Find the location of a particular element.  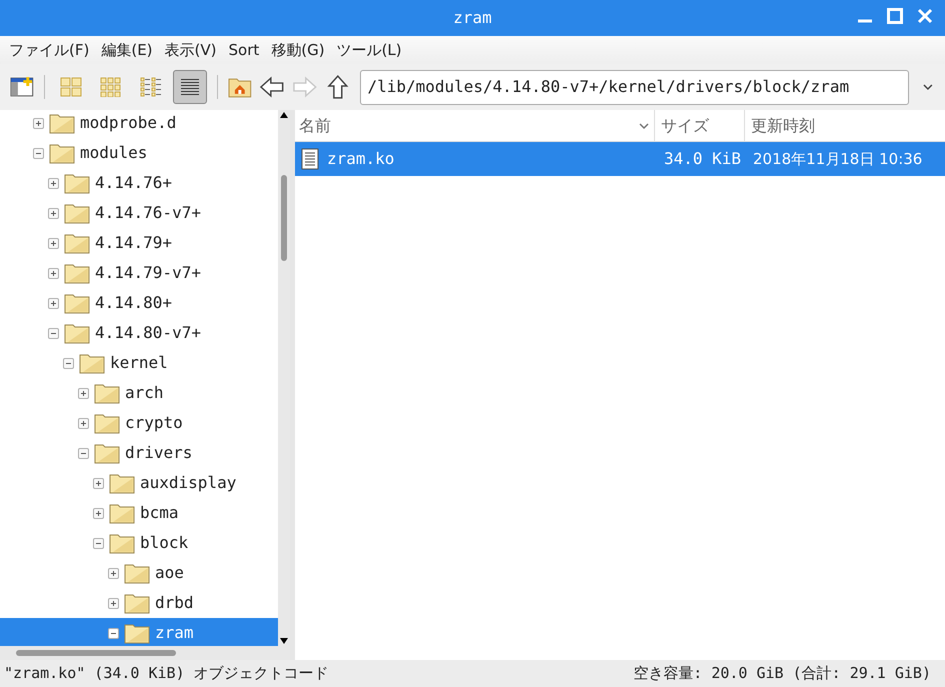

tree-item: 4.14.80+ is located at coordinates (139, 303).